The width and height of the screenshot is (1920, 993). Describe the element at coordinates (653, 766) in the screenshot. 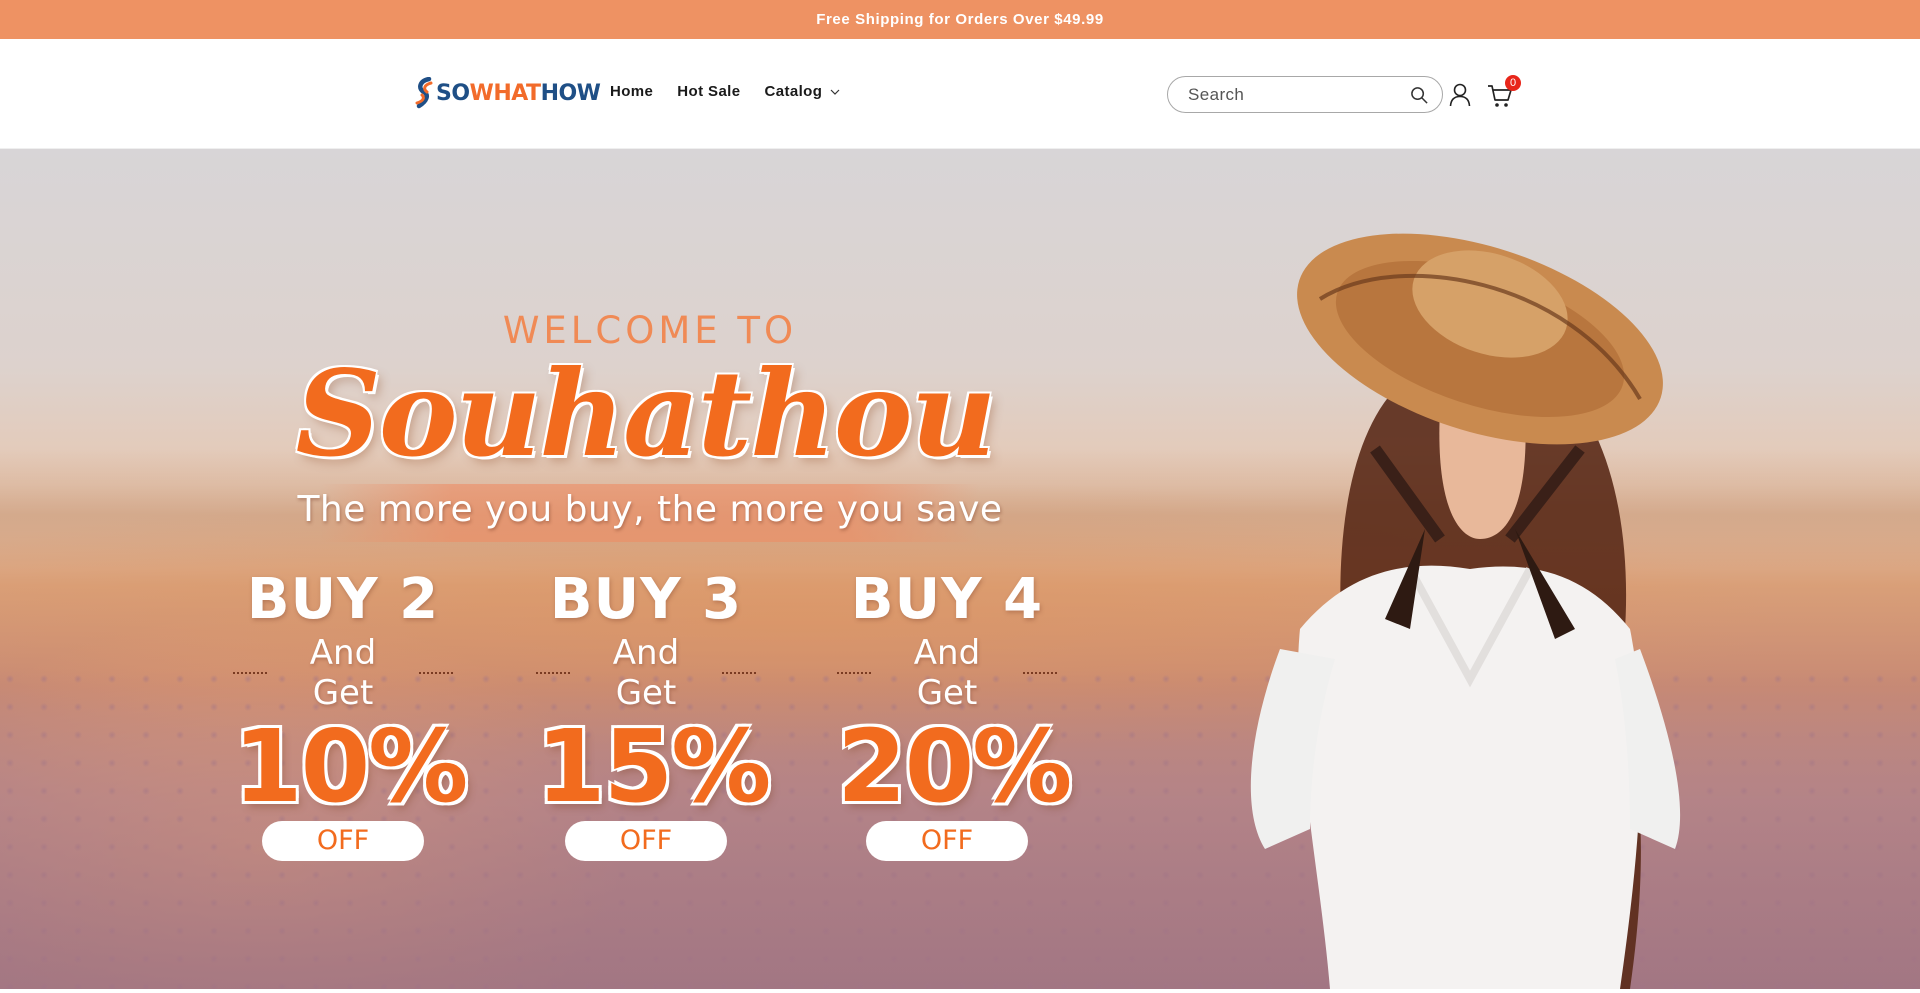

I see `offer-percent: 15%` at that location.